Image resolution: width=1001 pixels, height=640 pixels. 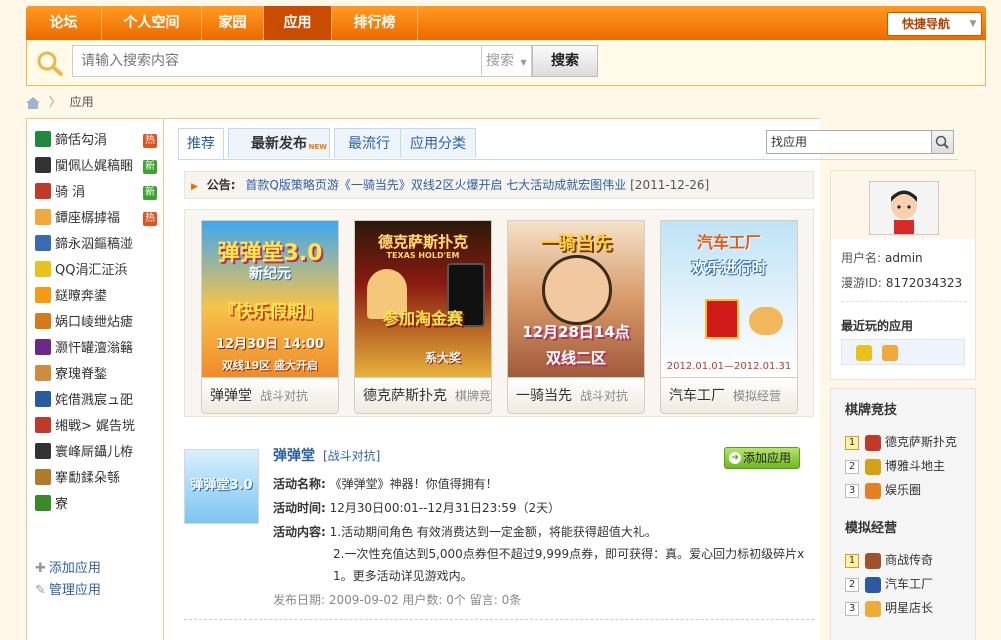 I want to click on profile-header, so click(x=903, y=205).